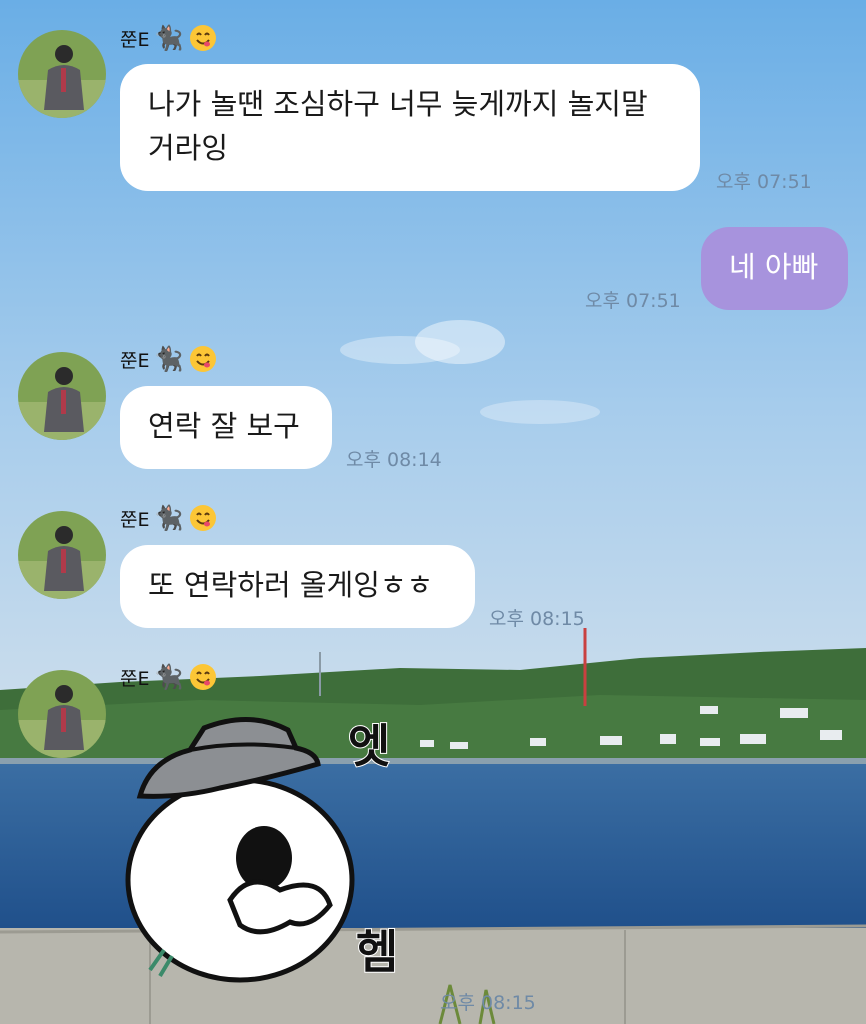 This screenshot has height=1024, width=866. I want to click on sticker-text-2: 헴, so click(377, 952).